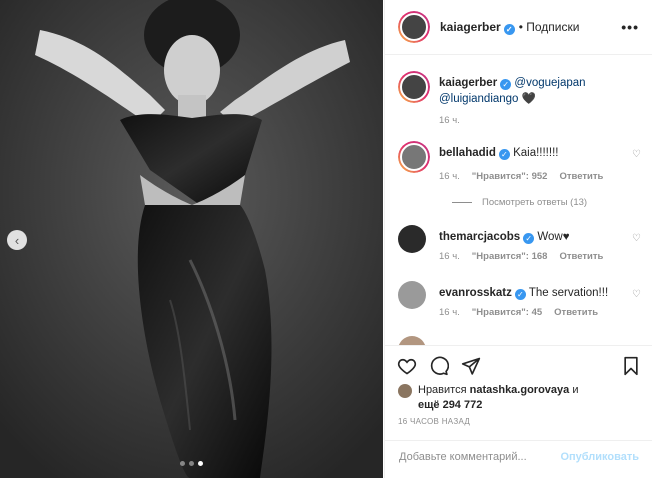  I want to click on comment-text: bellahadid ✓ Kaia!!!!!!!, so click(499, 153).